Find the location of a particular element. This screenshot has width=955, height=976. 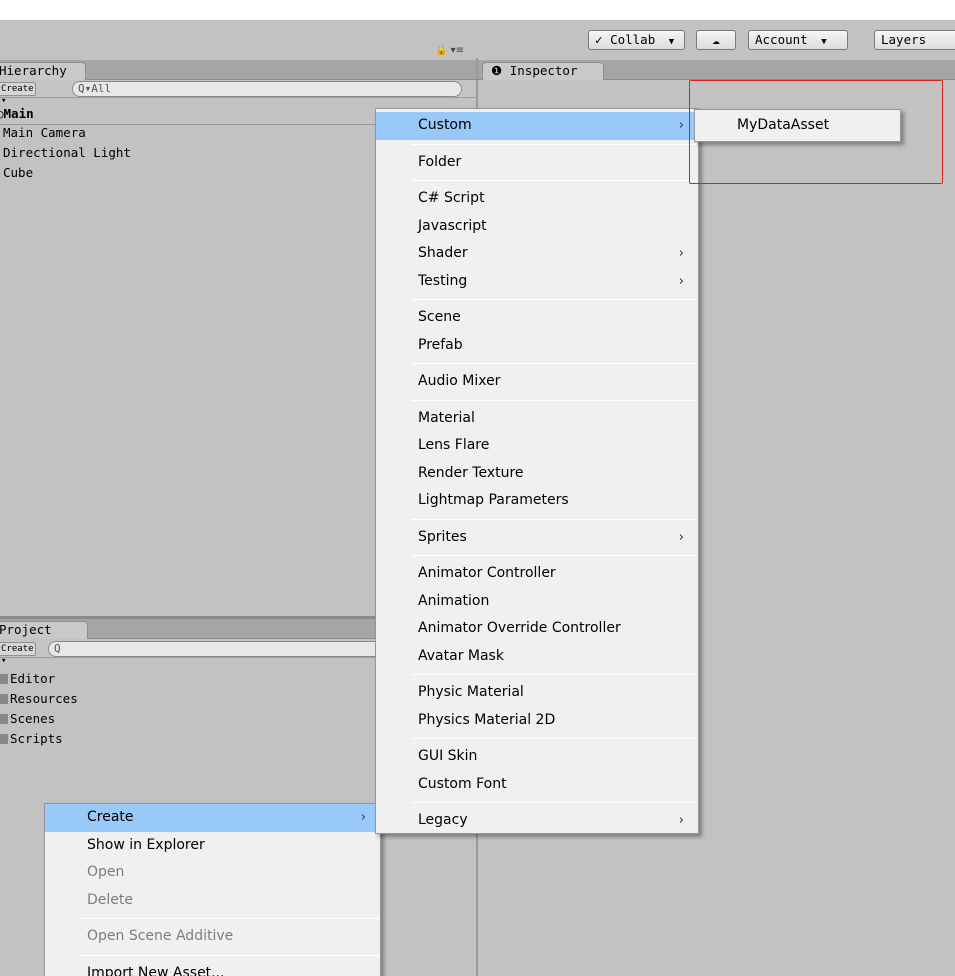

menu-item-lens-flare: Lens Flare is located at coordinates (537, 446).